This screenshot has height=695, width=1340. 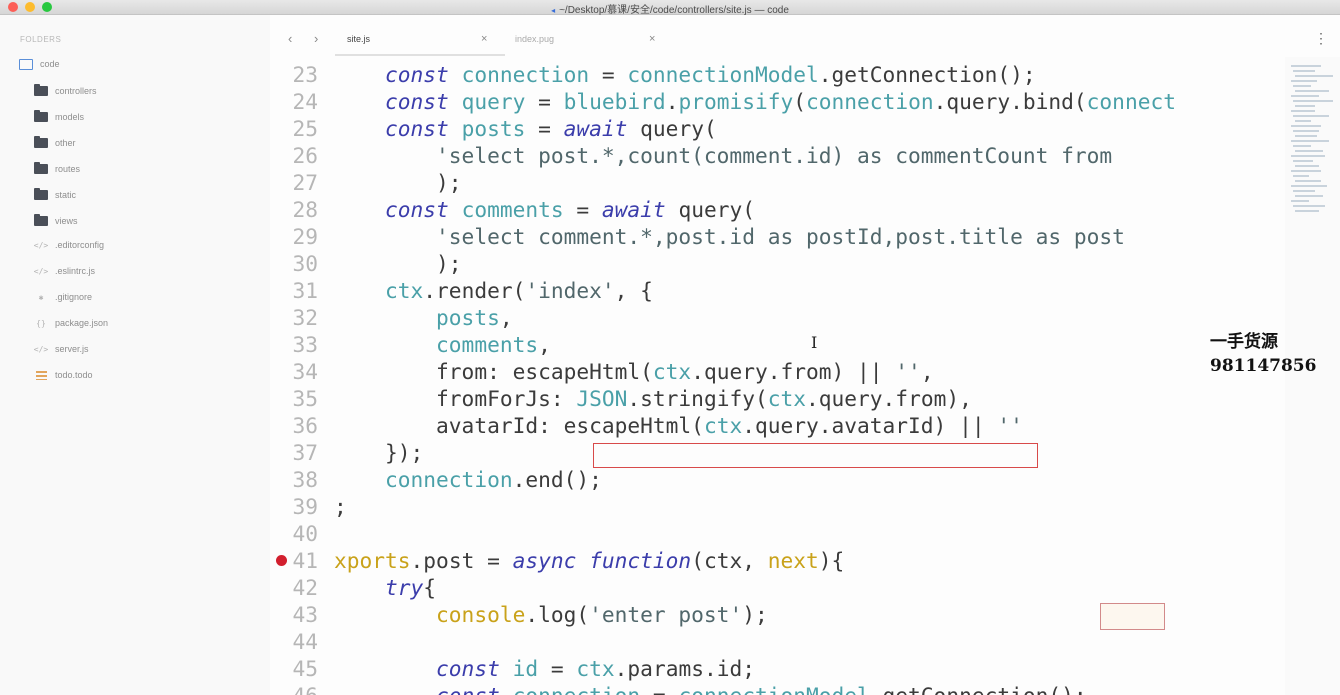 I want to click on tree-folder-models: models, so click(x=58, y=117).